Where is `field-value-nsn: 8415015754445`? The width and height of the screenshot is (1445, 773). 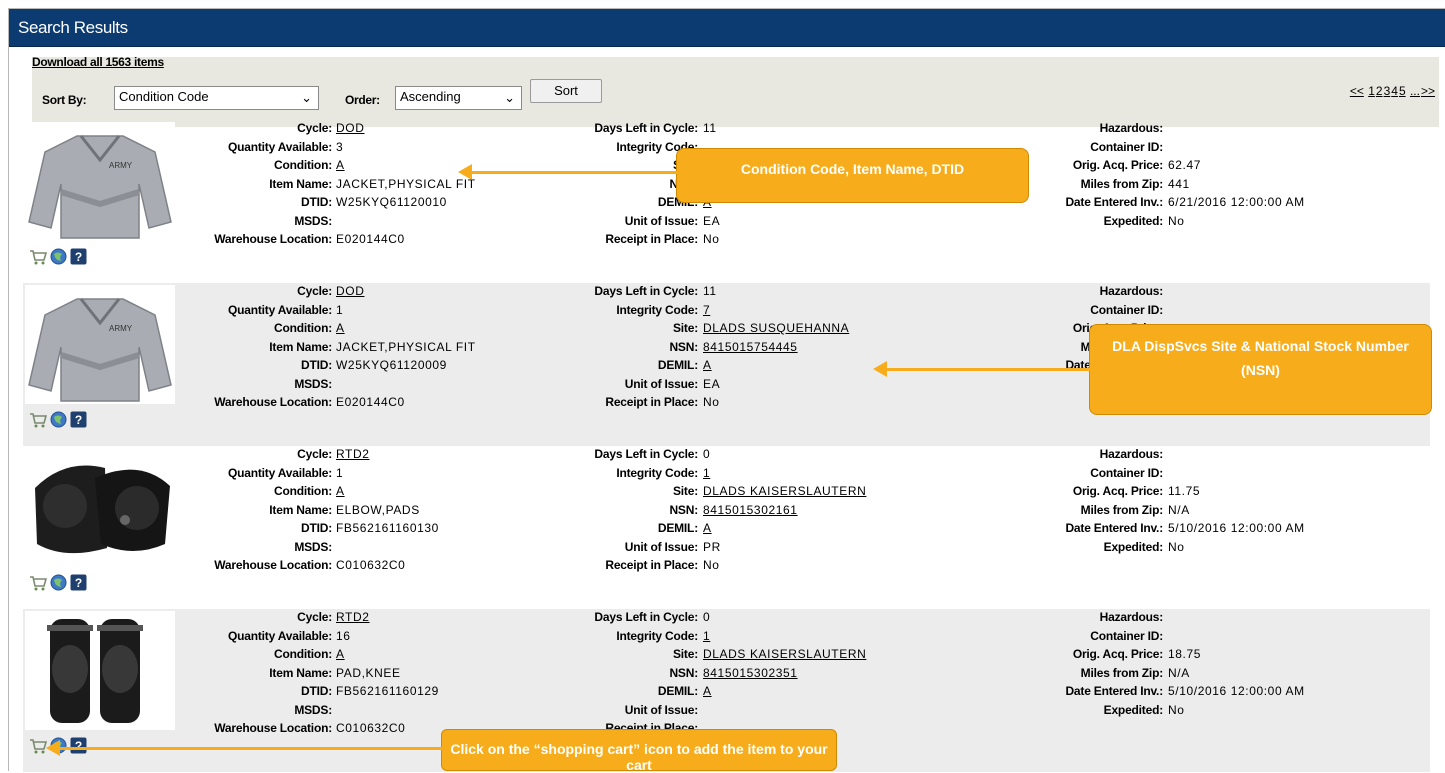 field-value-nsn: 8415015754445 is located at coordinates (750, 347).